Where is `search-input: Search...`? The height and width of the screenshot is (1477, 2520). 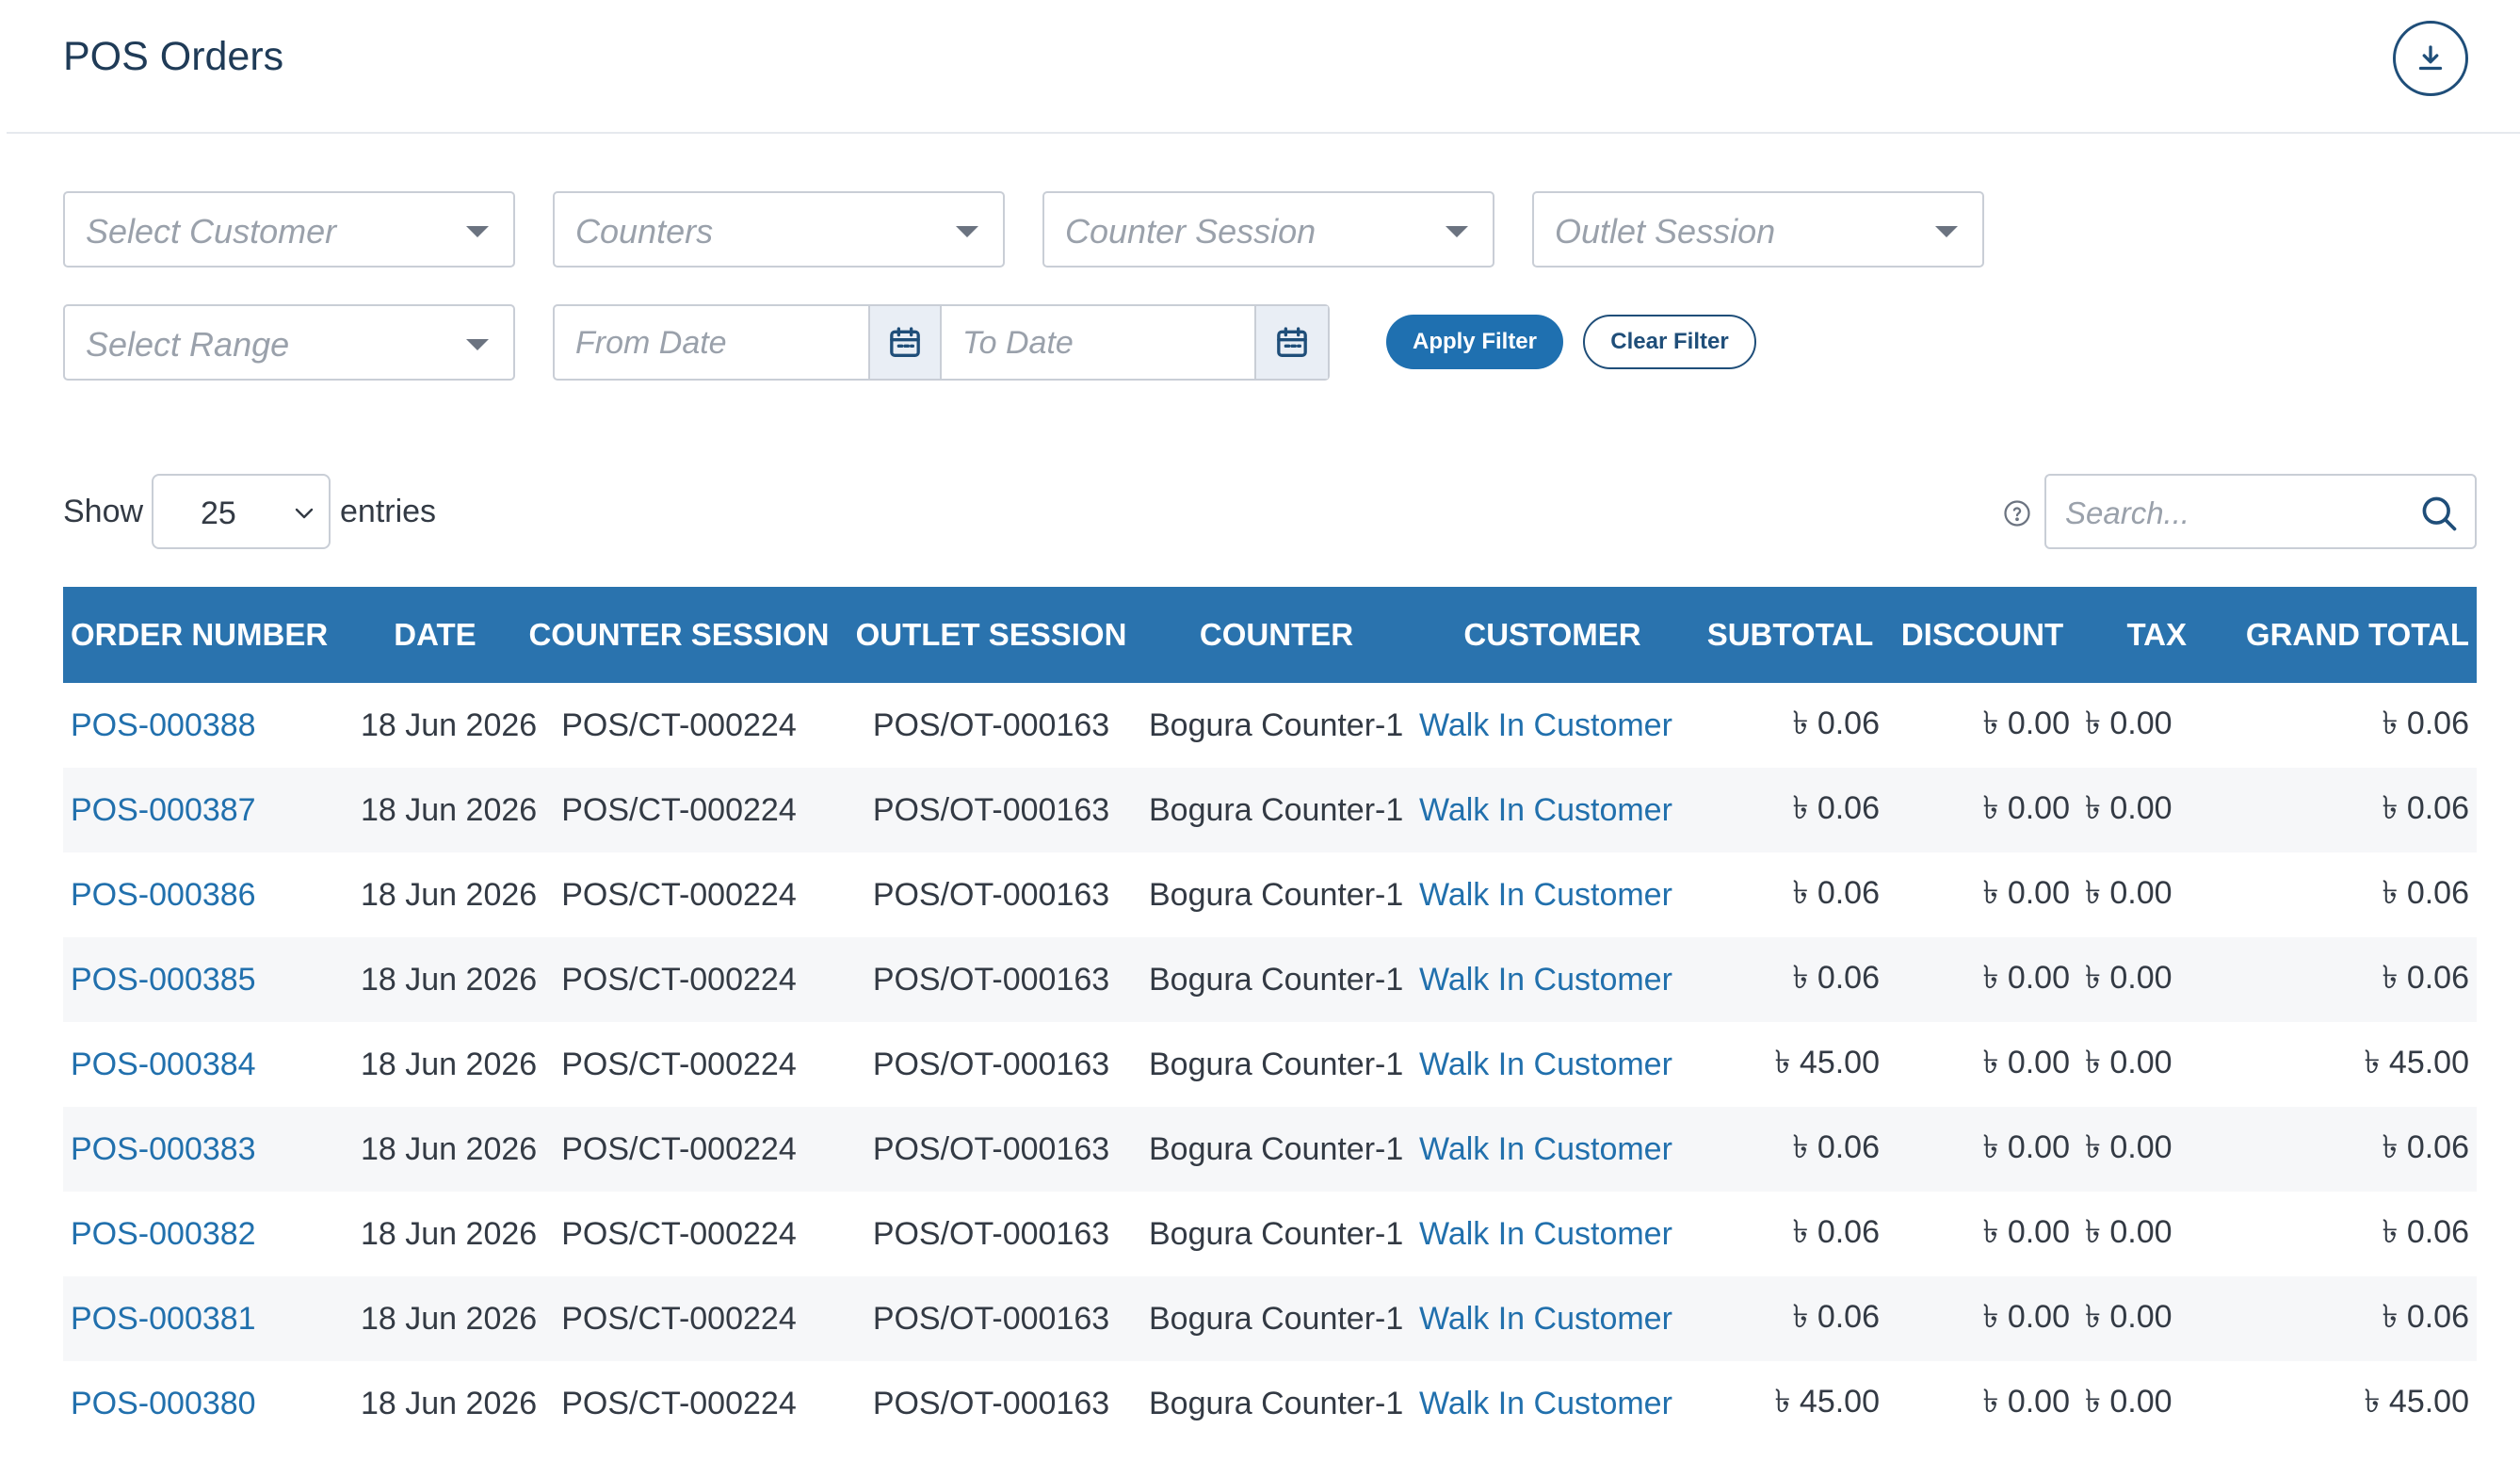 search-input: Search... is located at coordinates (2260, 511).